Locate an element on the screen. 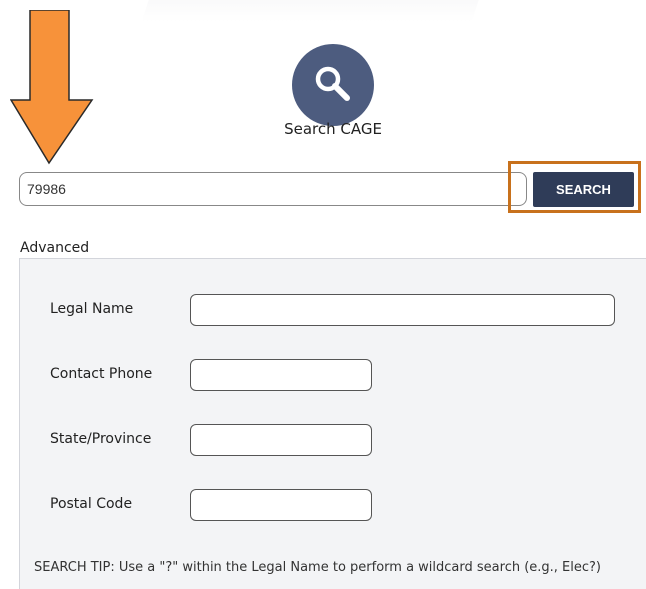 Image resolution: width=646 pixels, height=589 pixels. search-icon is located at coordinates (333, 85).